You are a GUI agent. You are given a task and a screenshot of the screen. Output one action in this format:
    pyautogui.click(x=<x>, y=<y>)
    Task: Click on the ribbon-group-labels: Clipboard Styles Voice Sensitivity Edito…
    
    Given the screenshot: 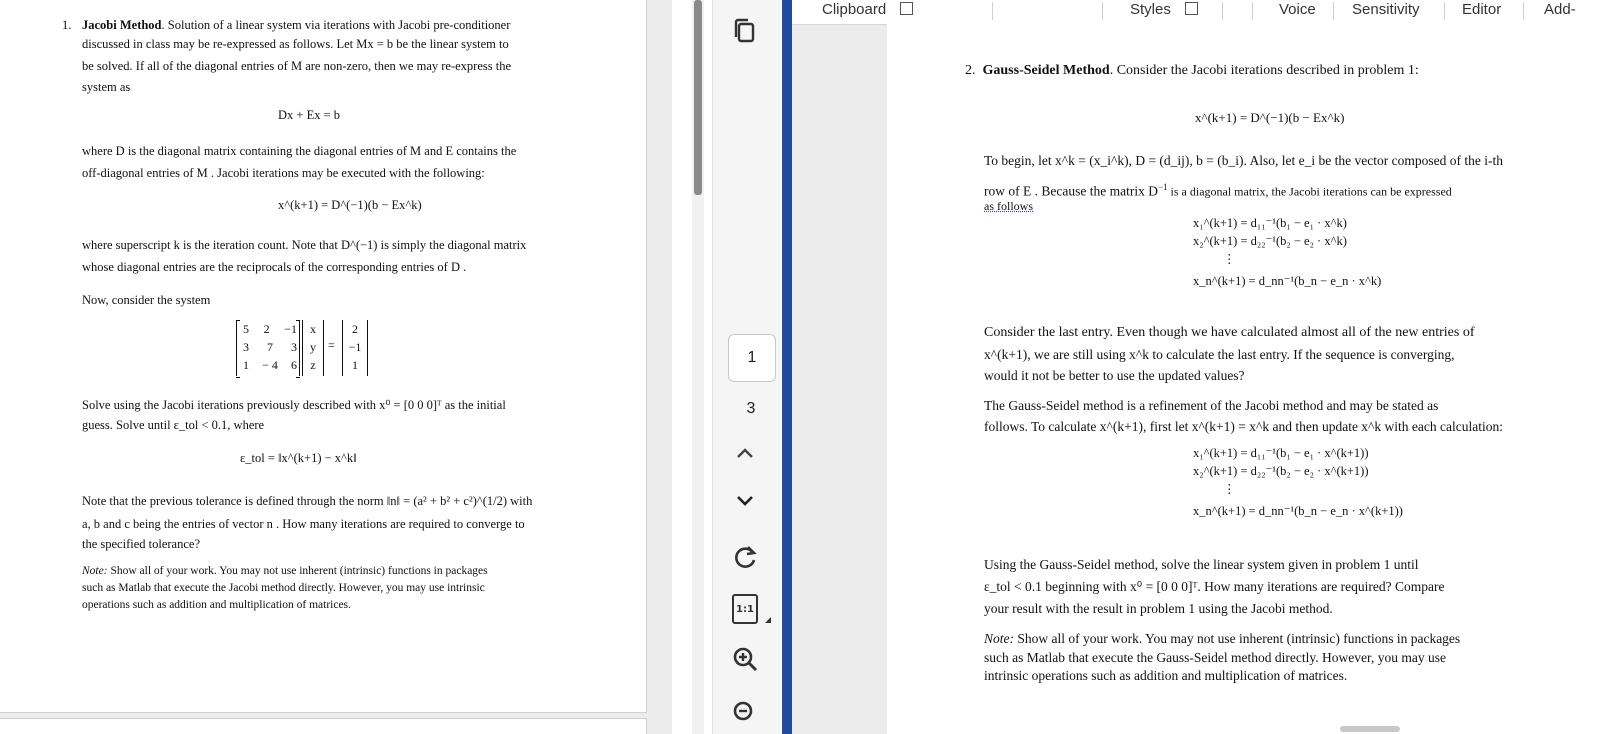 What is the action you would take?
    pyautogui.click(x=1205, y=12)
    